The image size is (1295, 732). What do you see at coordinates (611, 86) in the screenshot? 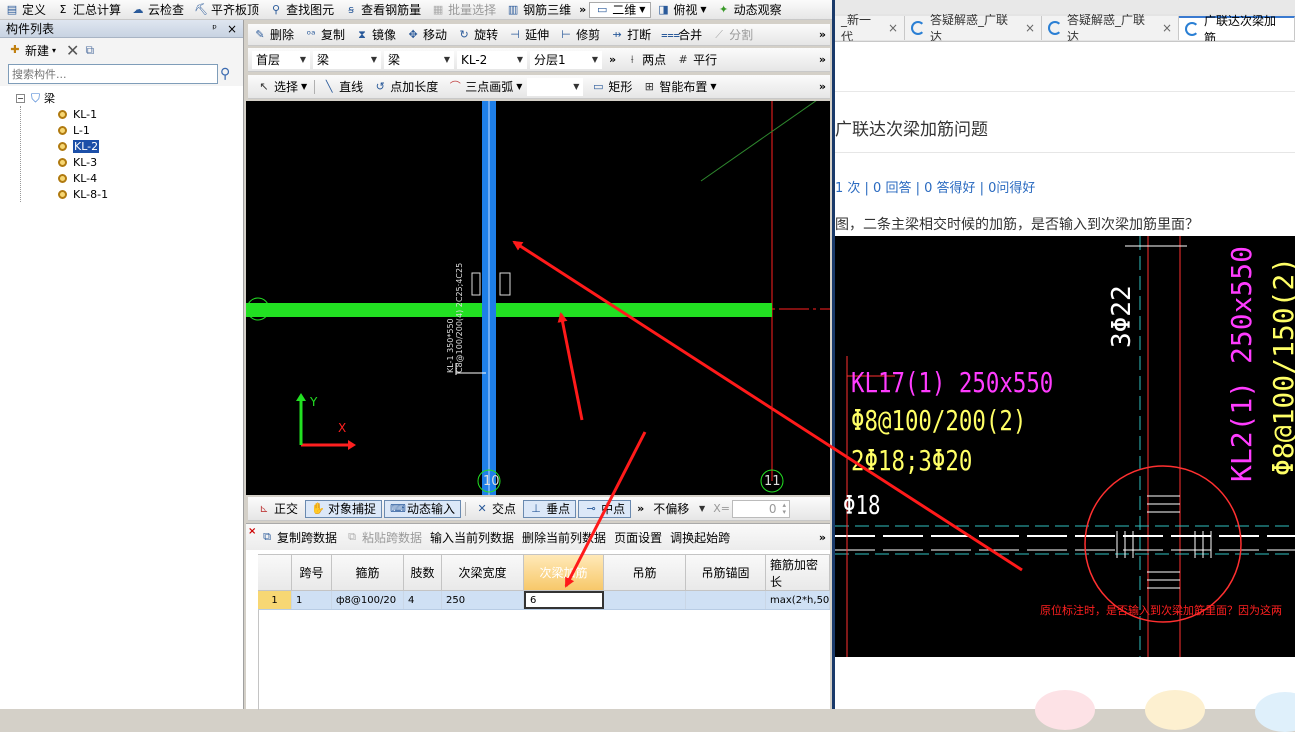
I see `rect-button: ▭ 矩形` at bounding box center [611, 86].